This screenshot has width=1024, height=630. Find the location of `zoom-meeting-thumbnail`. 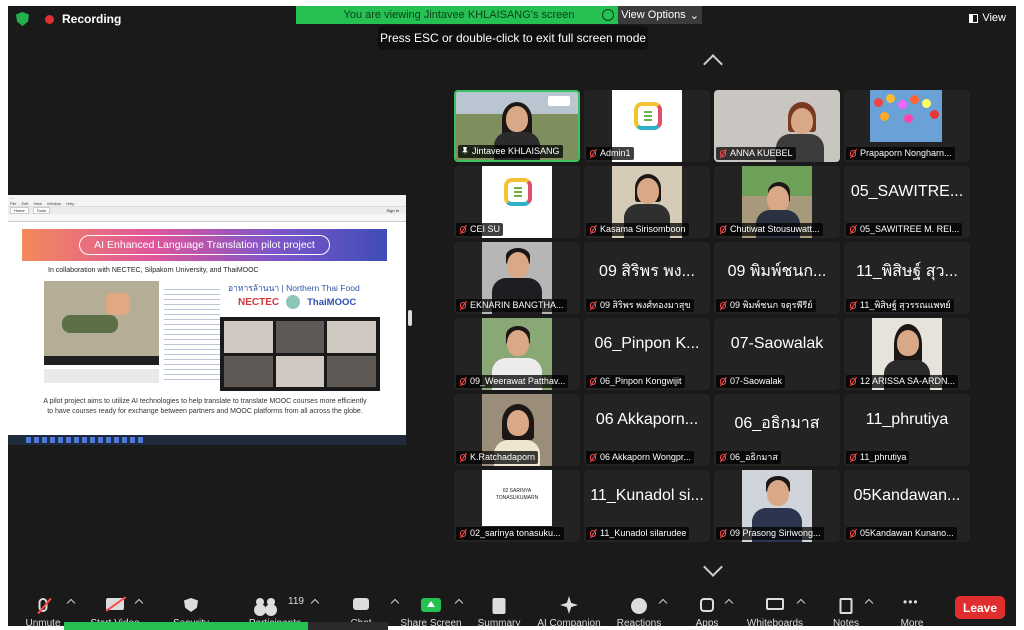

zoom-meeting-thumbnail is located at coordinates (300, 354).